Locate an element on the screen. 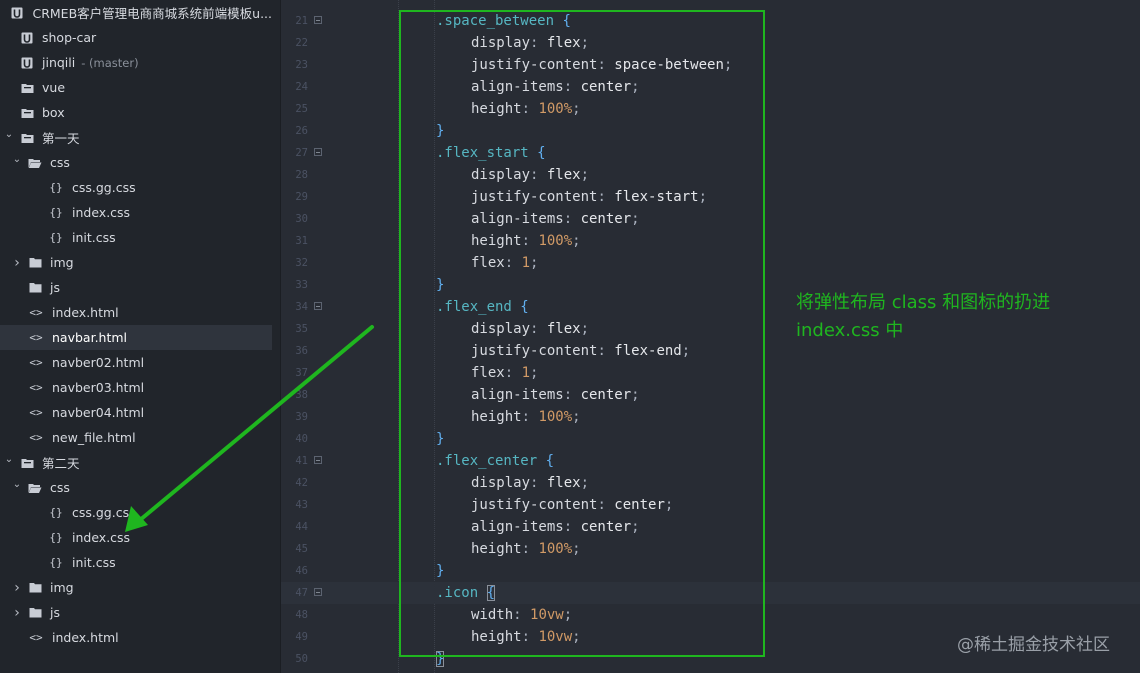 The image size is (1140, 673). code-line: 21 .space_between { is located at coordinates (710, 21).